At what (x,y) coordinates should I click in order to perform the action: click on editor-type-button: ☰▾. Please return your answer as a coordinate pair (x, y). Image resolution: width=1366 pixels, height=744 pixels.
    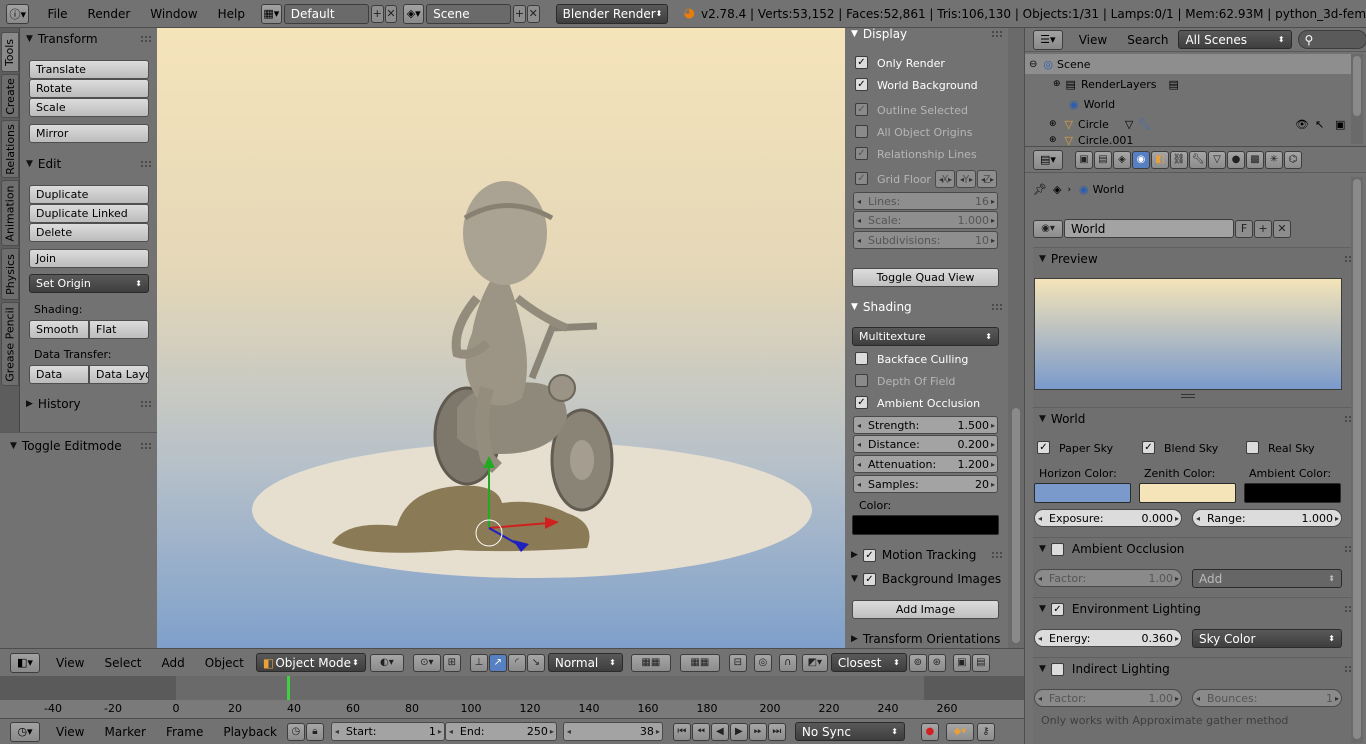
    Looking at the image, I should click on (1048, 39).